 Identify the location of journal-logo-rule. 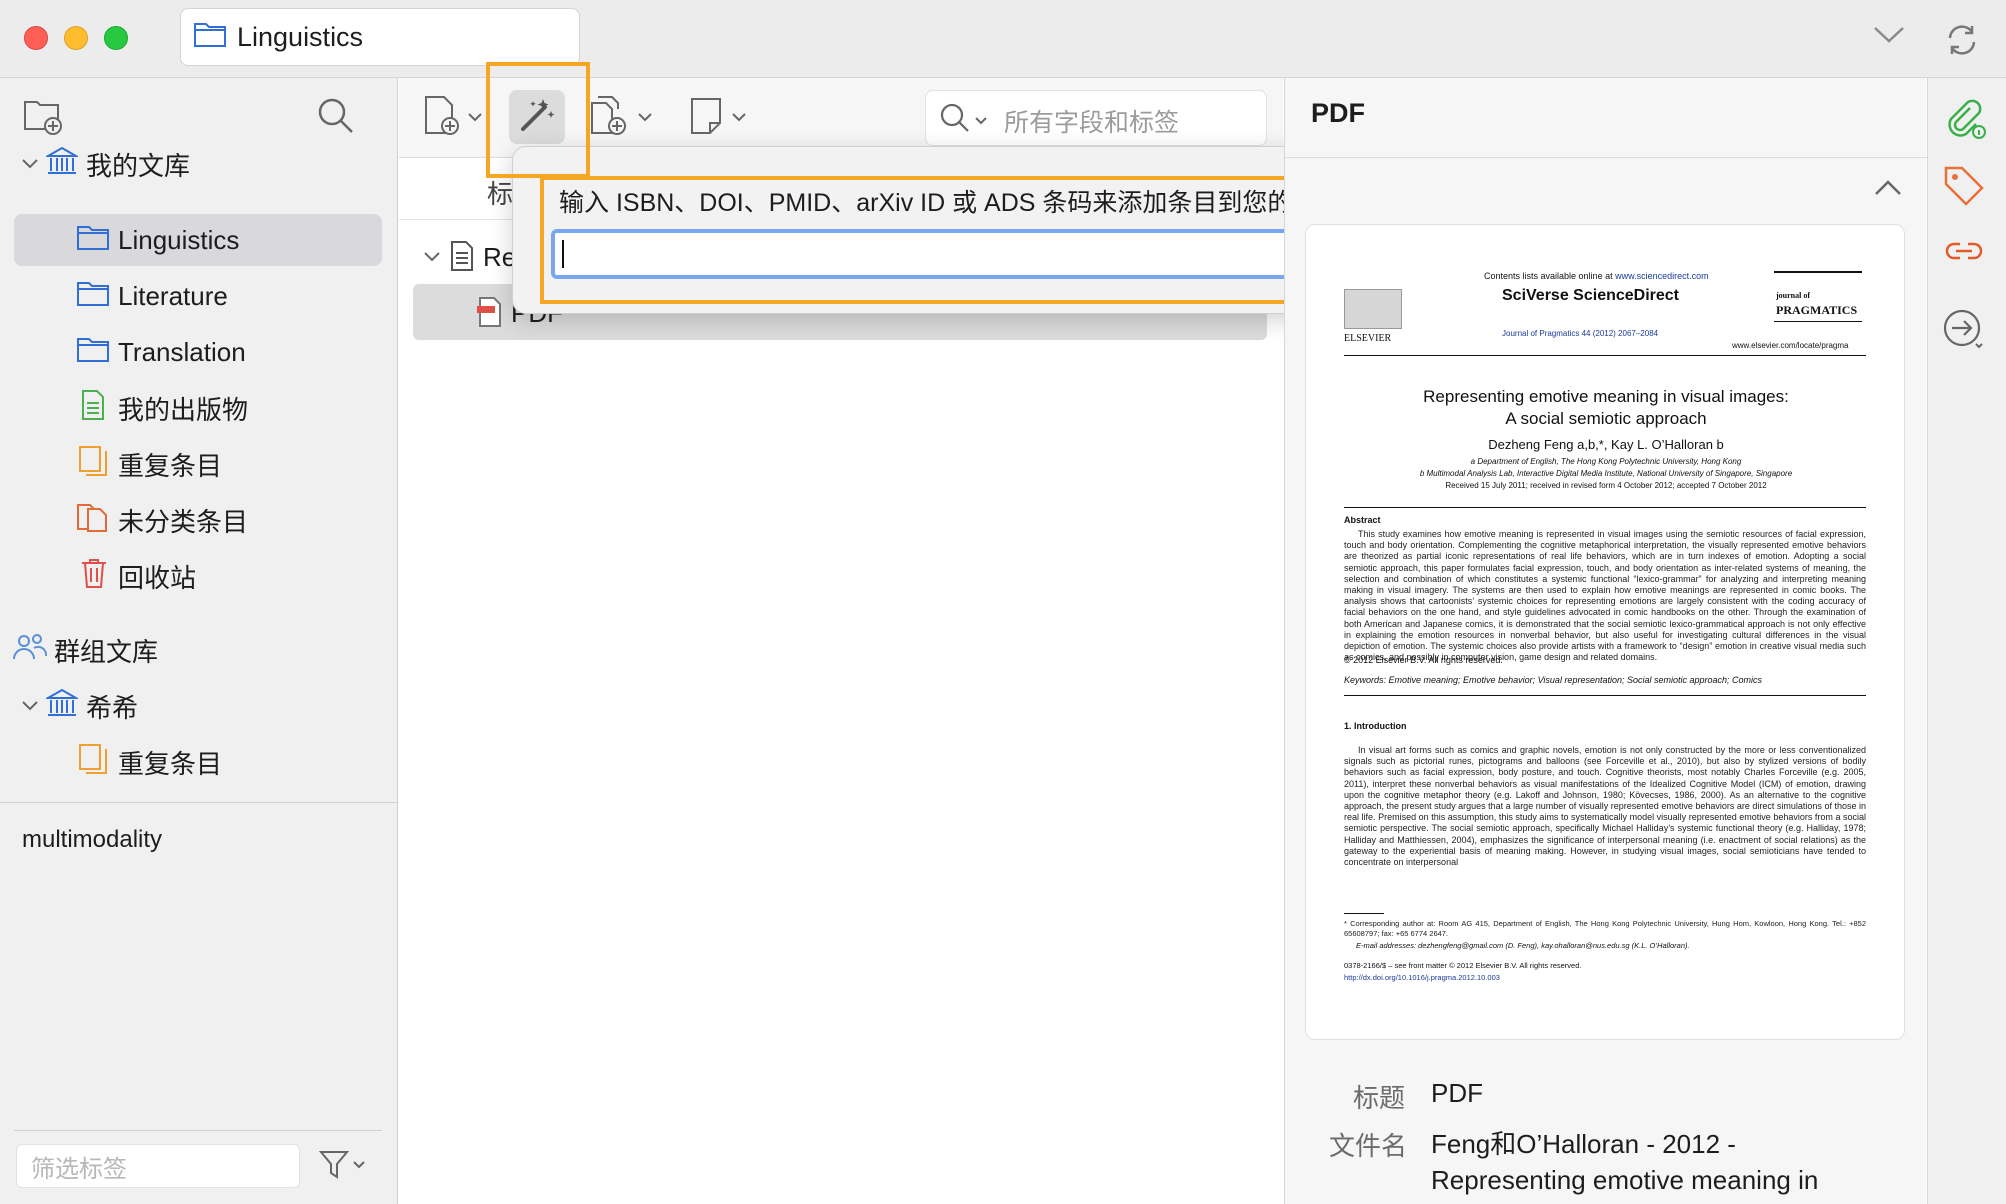
(1818, 272).